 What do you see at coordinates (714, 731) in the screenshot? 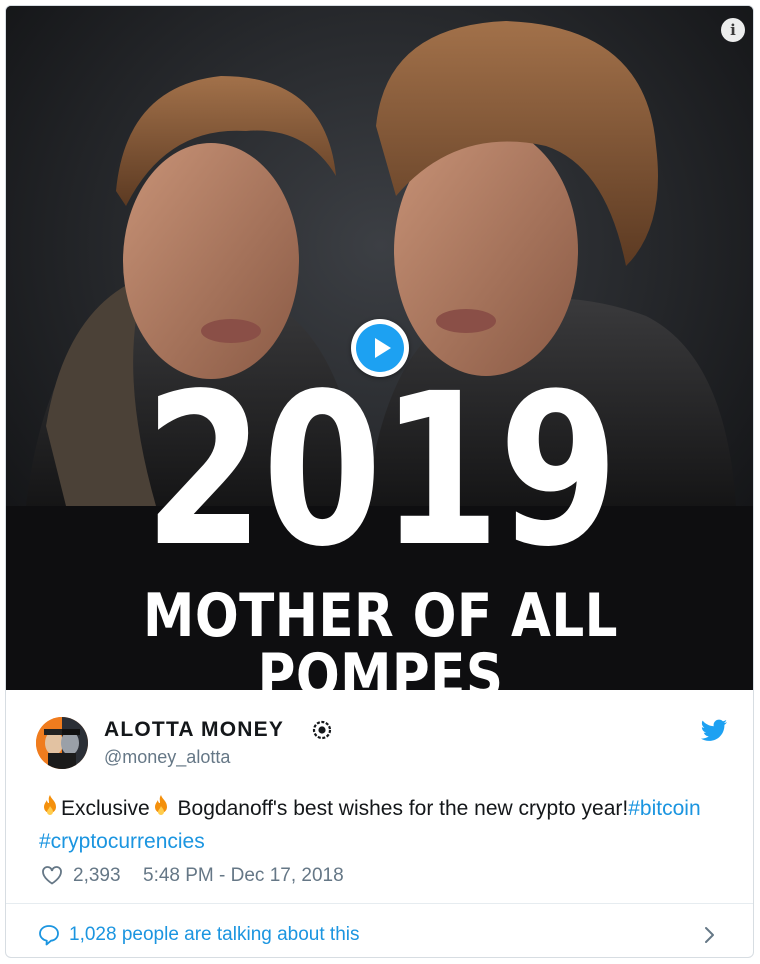
I see `twitter-bird-icon` at bounding box center [714, 731].